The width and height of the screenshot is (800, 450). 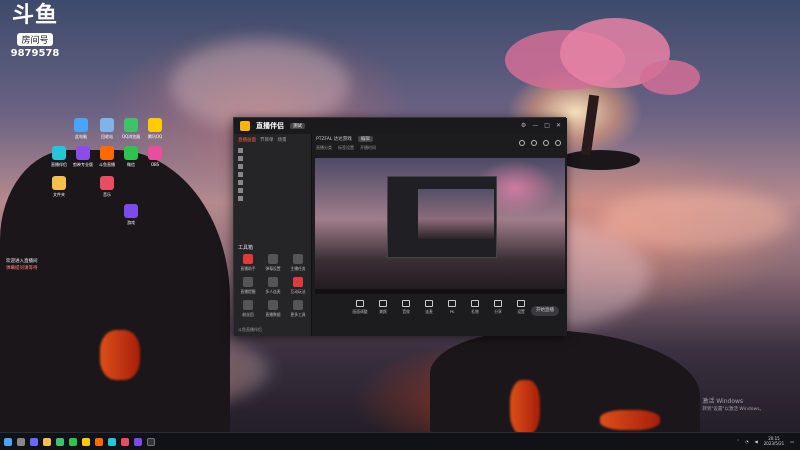 I want to click on wallpaper-tree, so click(x=590, y=125).